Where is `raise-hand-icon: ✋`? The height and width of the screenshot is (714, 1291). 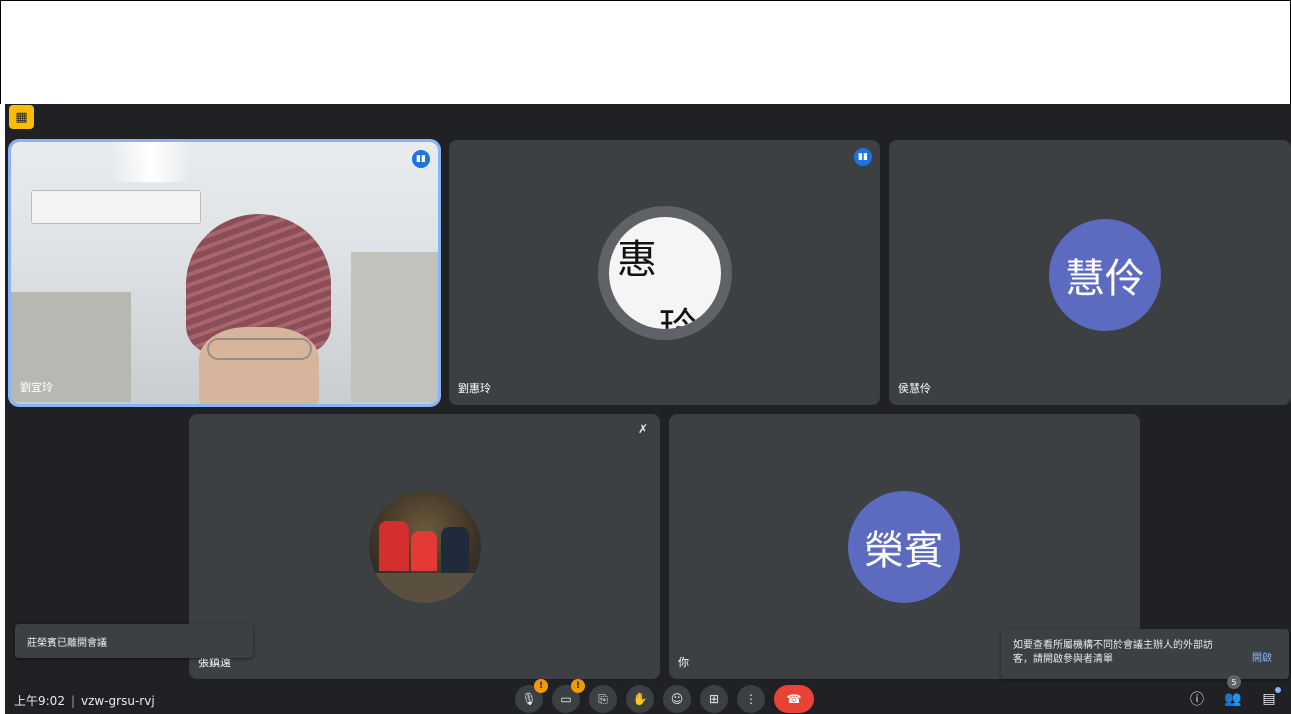 raise-hand-icon: ✋ is located at coordinates (640, 699).